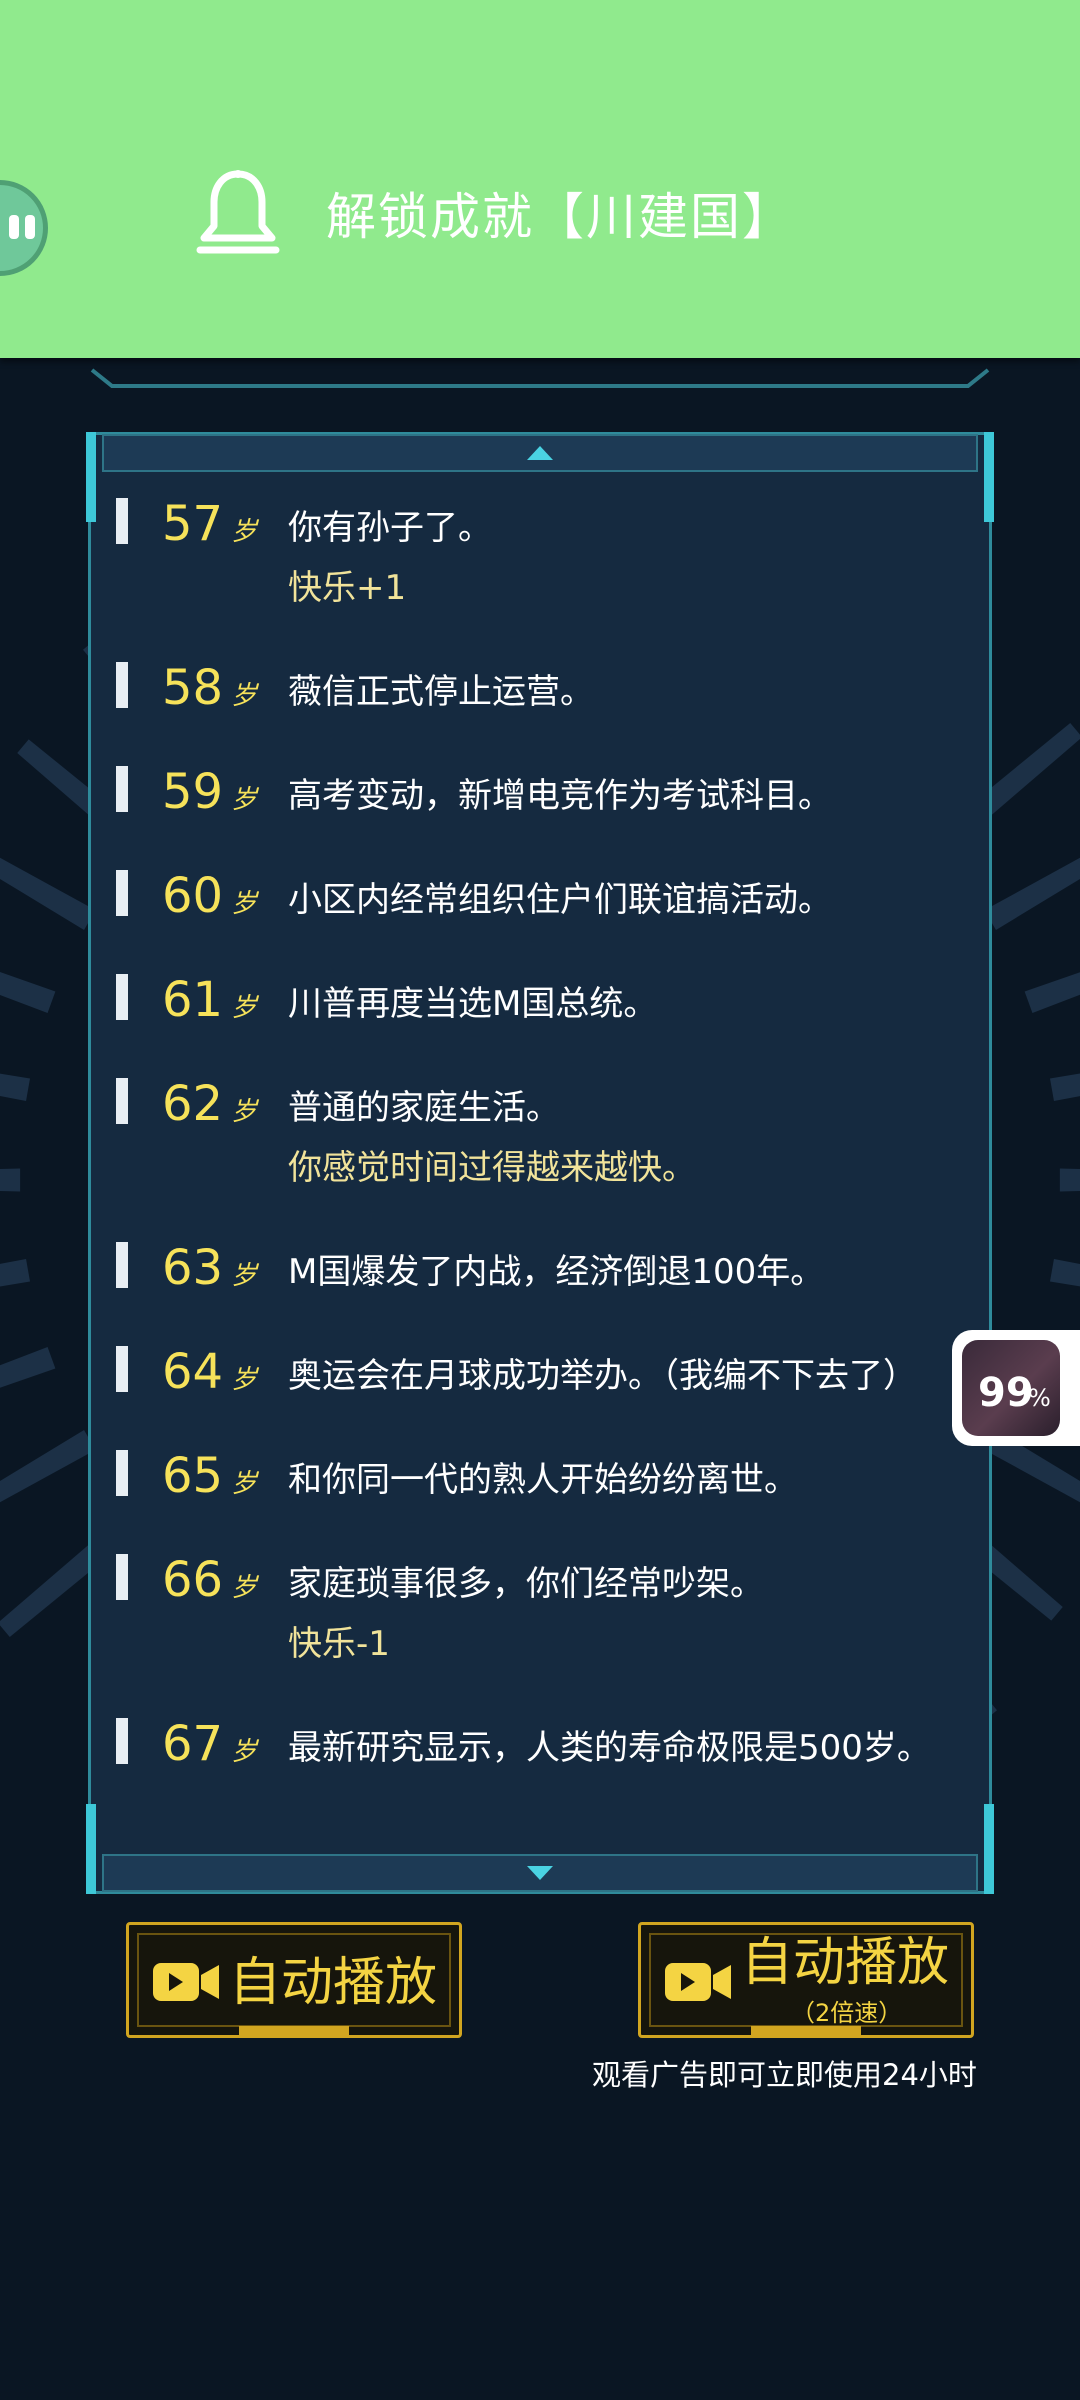 This screenshot has width=1080, height=2400. What do you see at coordinates (560, 900) in the screenshot?
I see `event-text: 小区内经常组织住户们联谊搞活动。` at bounding box center [560, 900].